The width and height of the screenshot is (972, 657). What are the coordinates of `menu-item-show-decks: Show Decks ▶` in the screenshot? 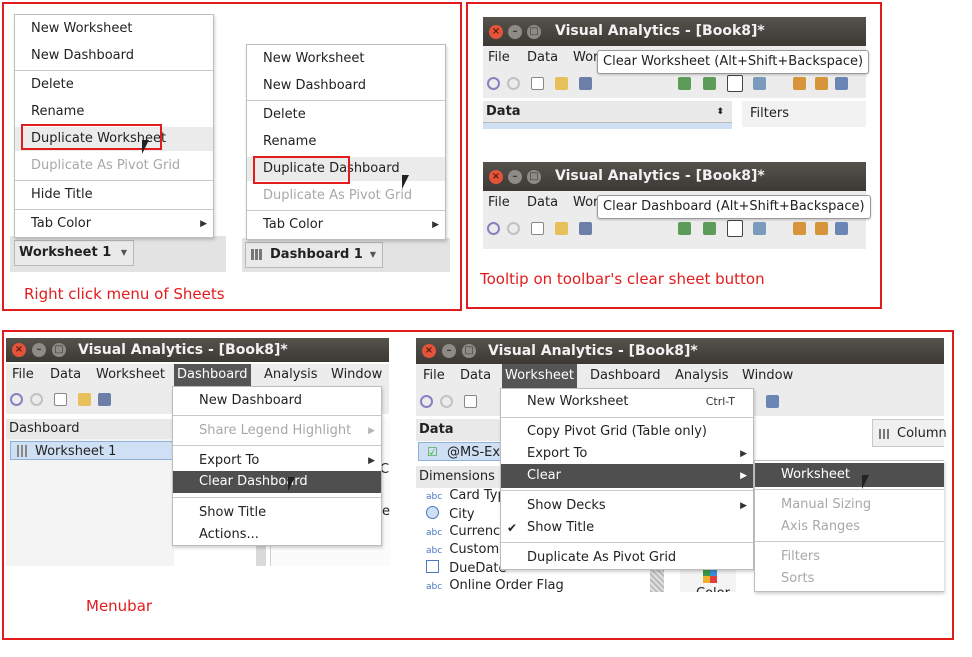 It's located at (627, 506).